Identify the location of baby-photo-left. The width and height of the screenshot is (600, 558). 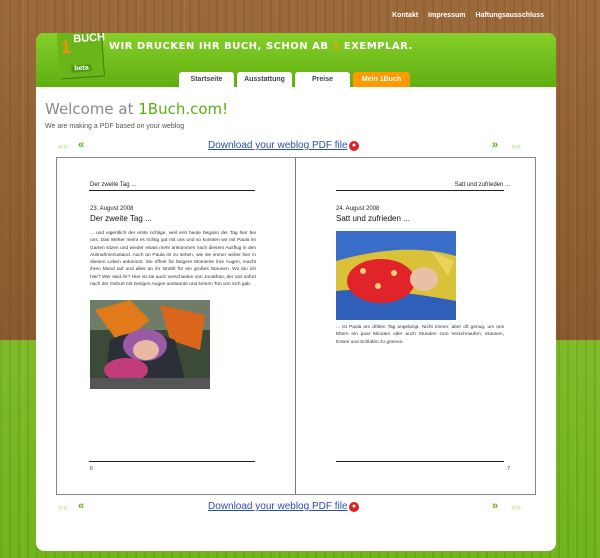
(150, 344).